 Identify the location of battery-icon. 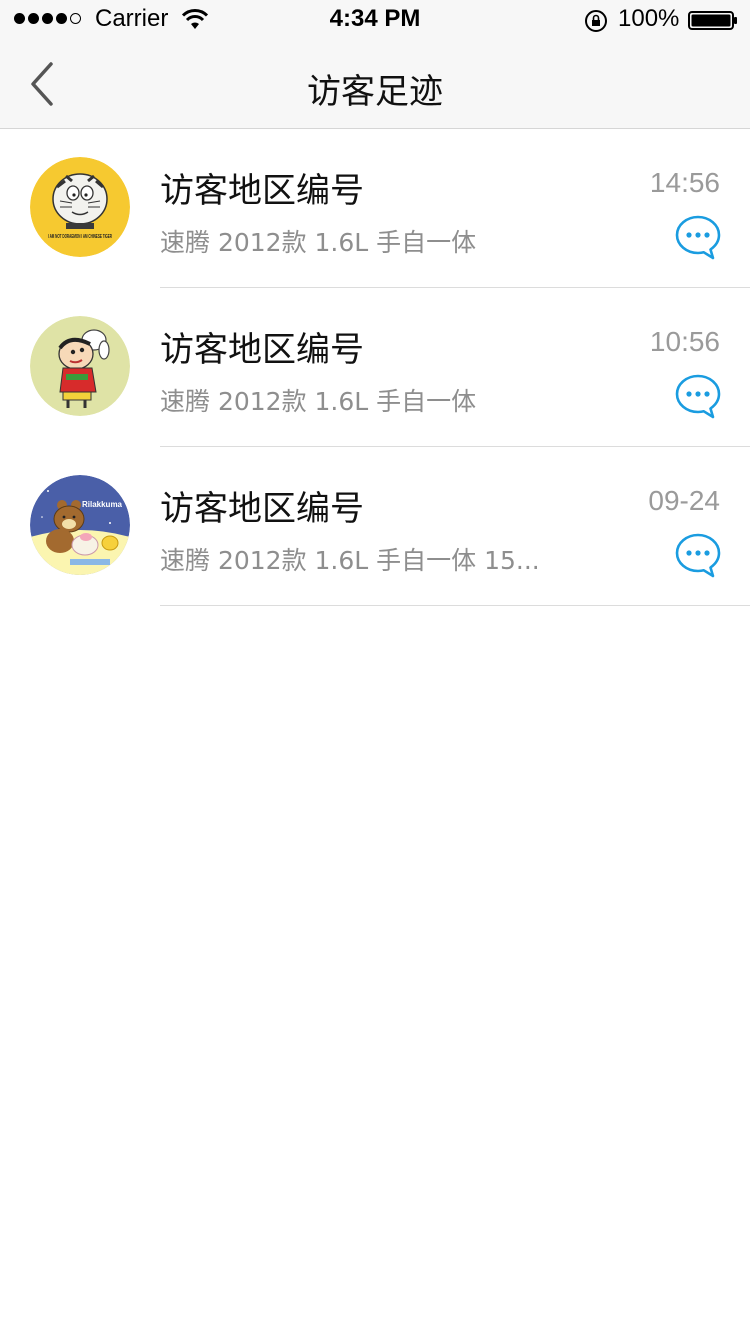
(712, 20).